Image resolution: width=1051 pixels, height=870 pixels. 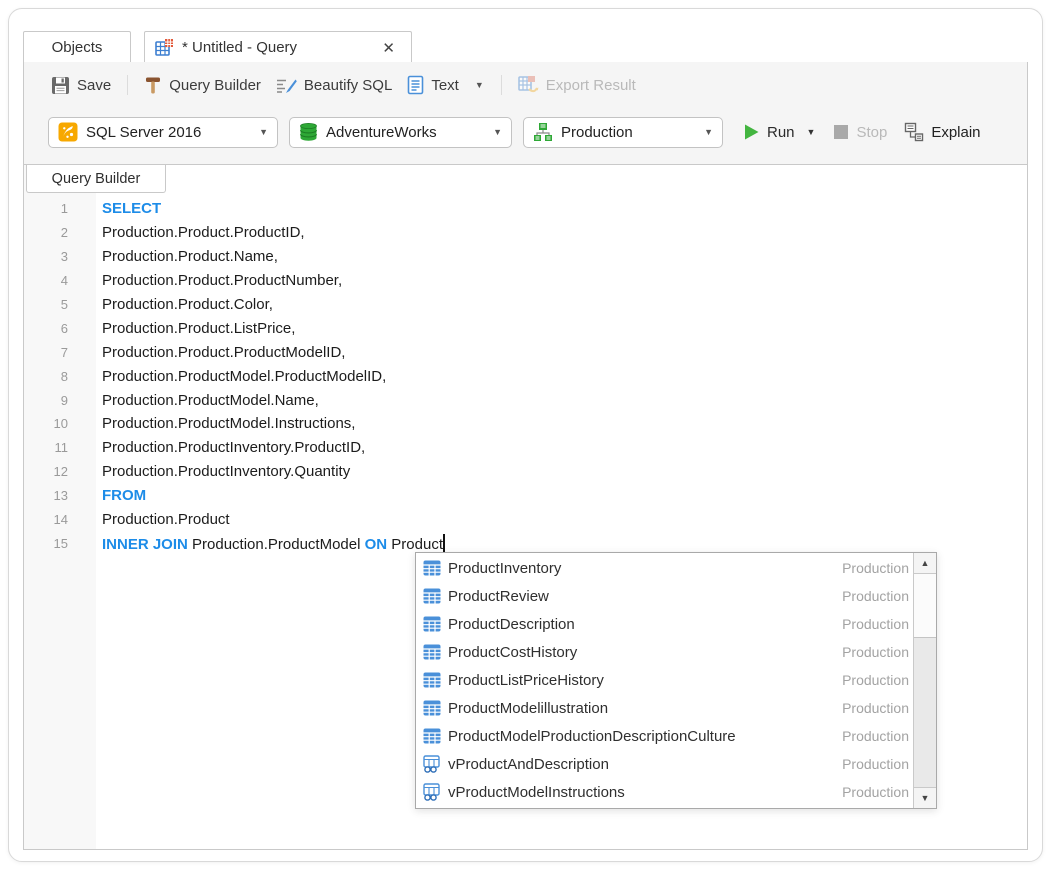 I want to click on autocomplete-item-name: ProductReview, so click(x=498, y=596).